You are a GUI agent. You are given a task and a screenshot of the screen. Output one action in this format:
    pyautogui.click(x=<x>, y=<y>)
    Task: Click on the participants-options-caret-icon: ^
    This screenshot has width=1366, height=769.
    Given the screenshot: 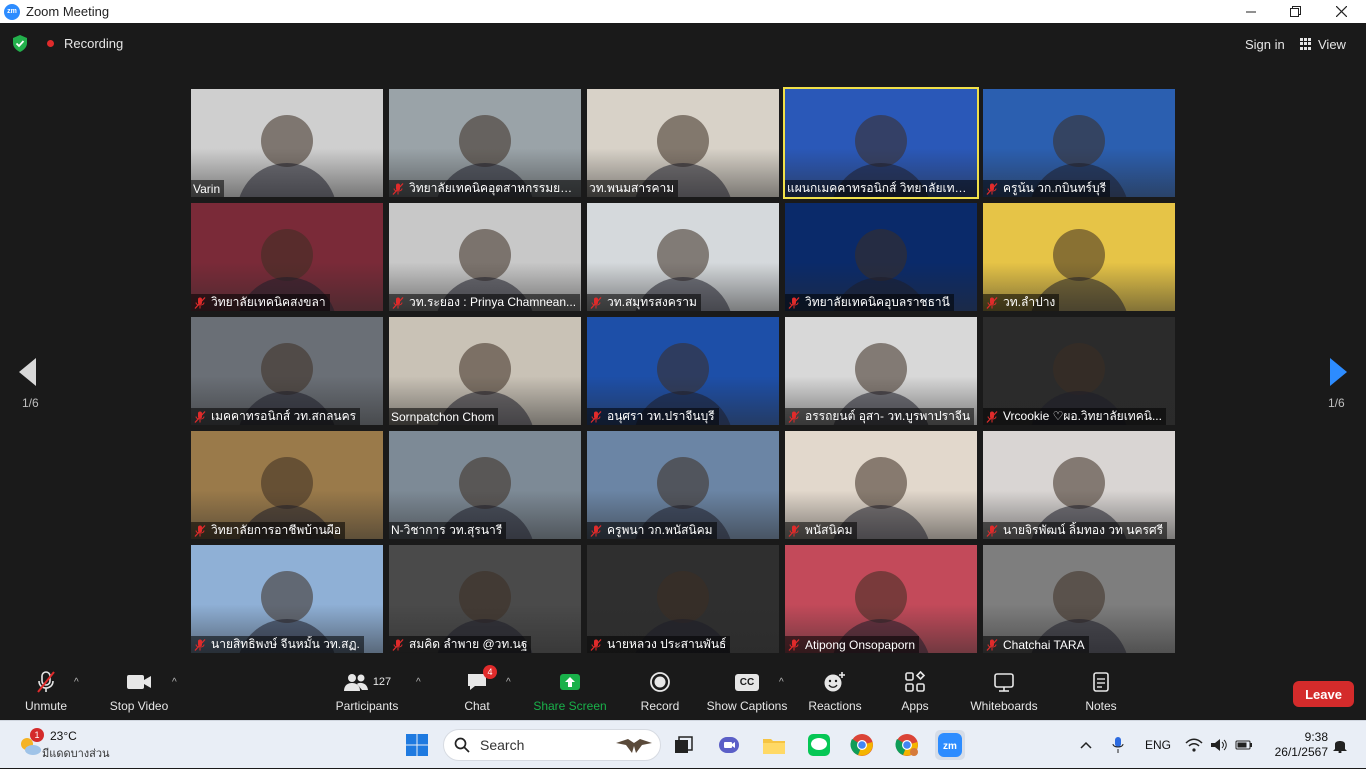 What is the action you would take?
    pyautogui.click(x=418, y=682)
    